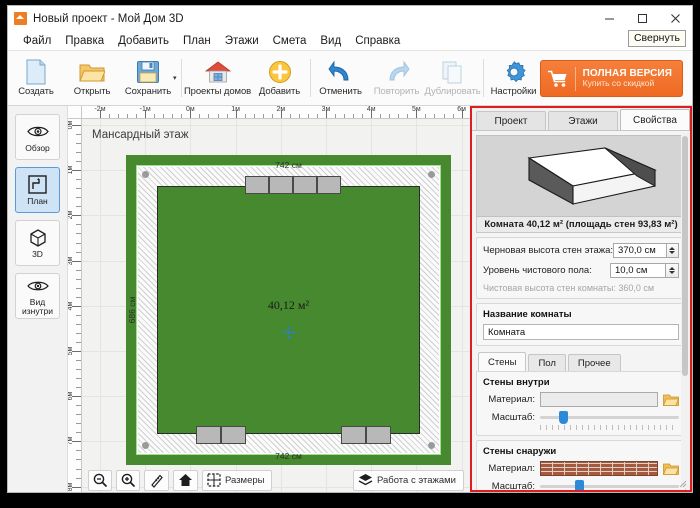  I want to click on dimensions-button: Размеры, so click(237, 480).